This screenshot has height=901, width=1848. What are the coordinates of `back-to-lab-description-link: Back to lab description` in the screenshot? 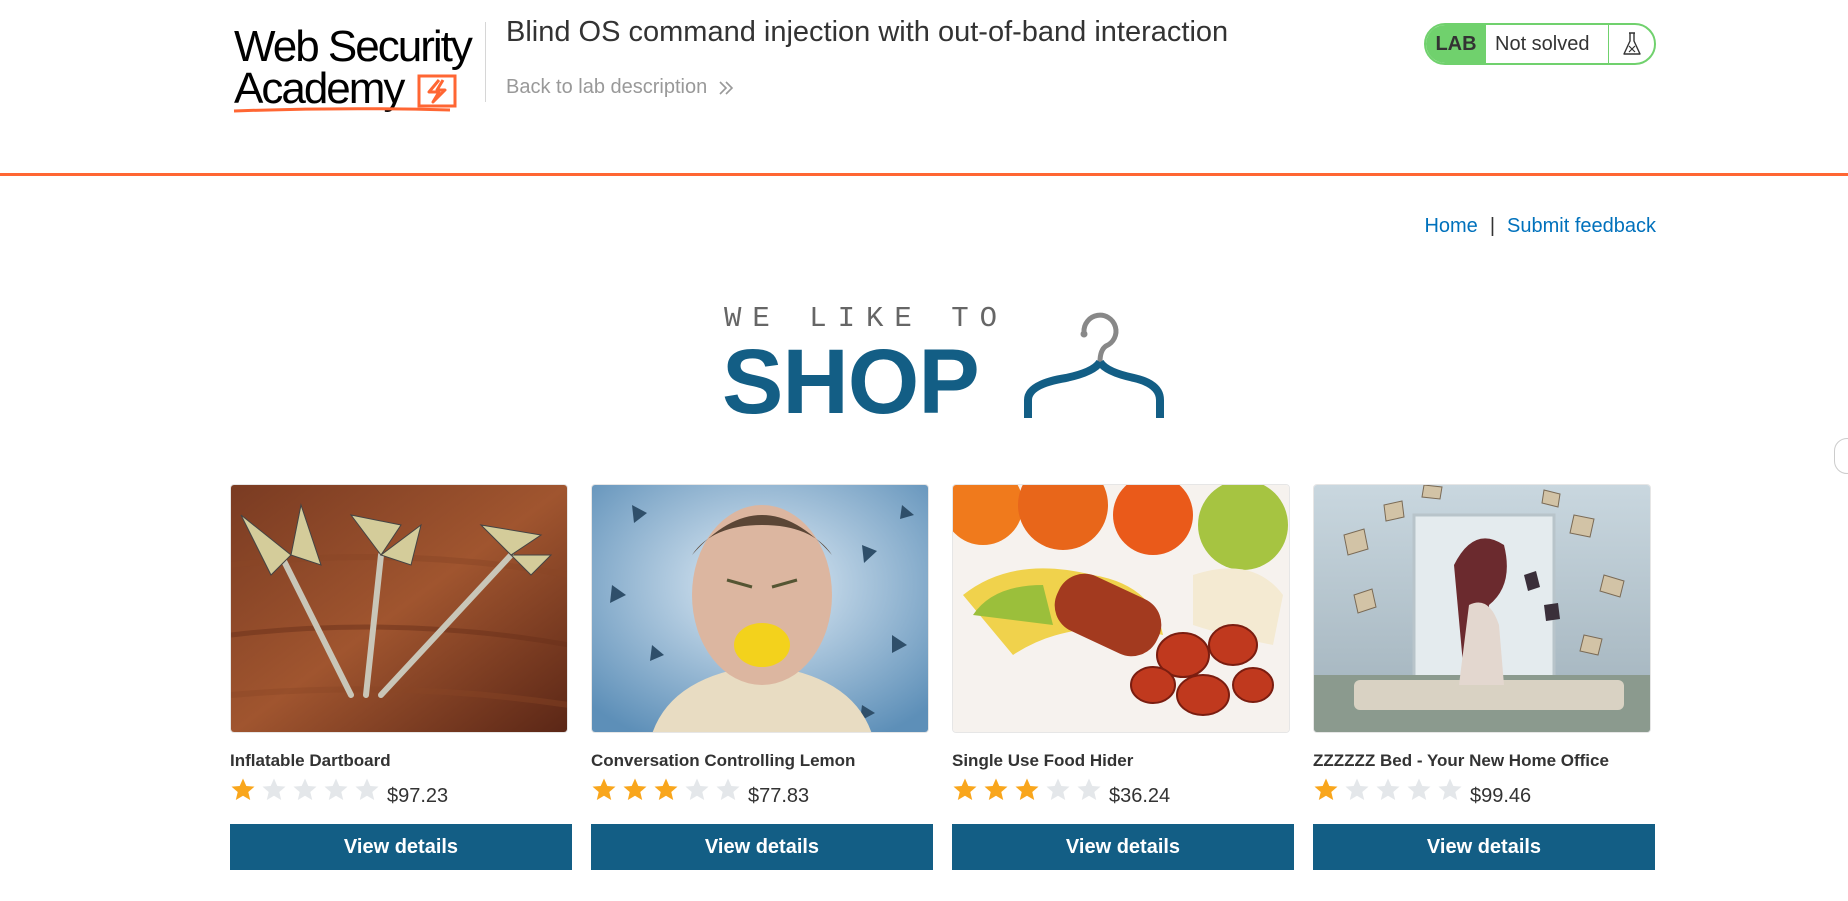 It's located at (620, 87).